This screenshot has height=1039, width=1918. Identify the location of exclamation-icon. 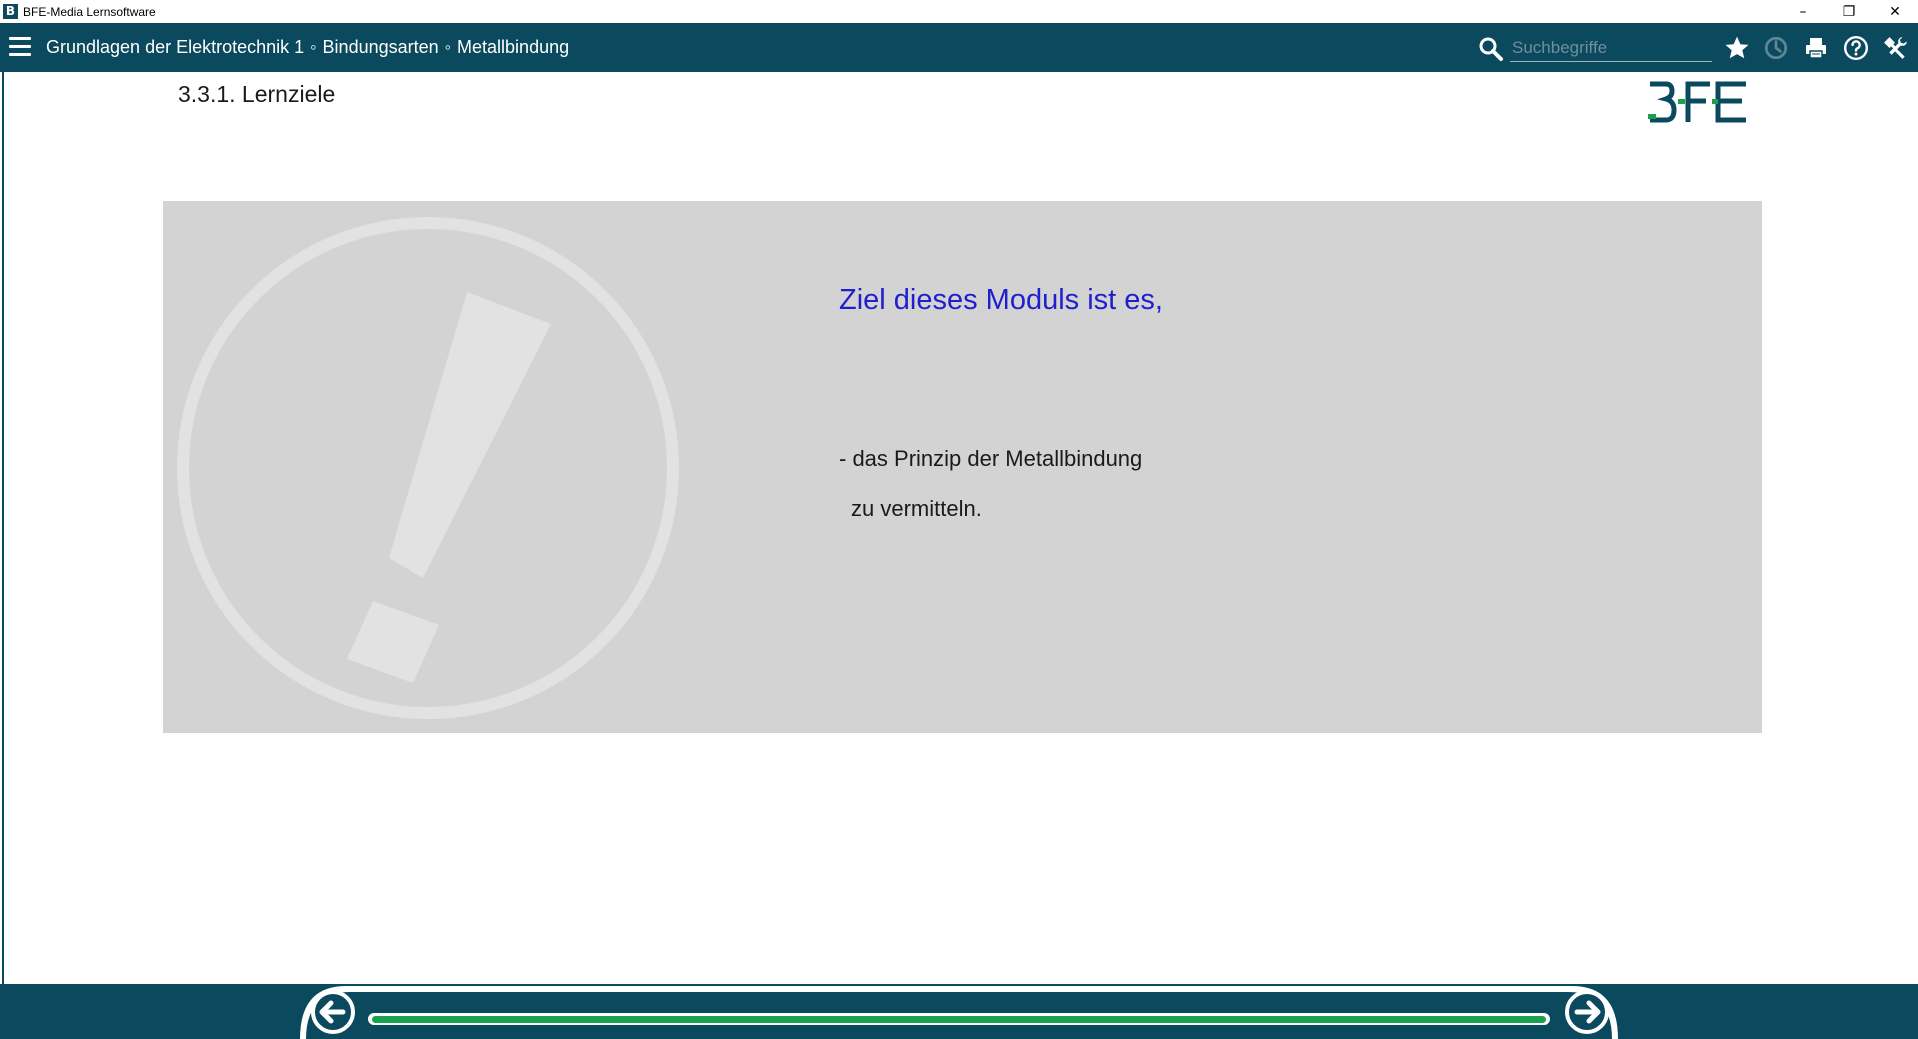
(428, 468).